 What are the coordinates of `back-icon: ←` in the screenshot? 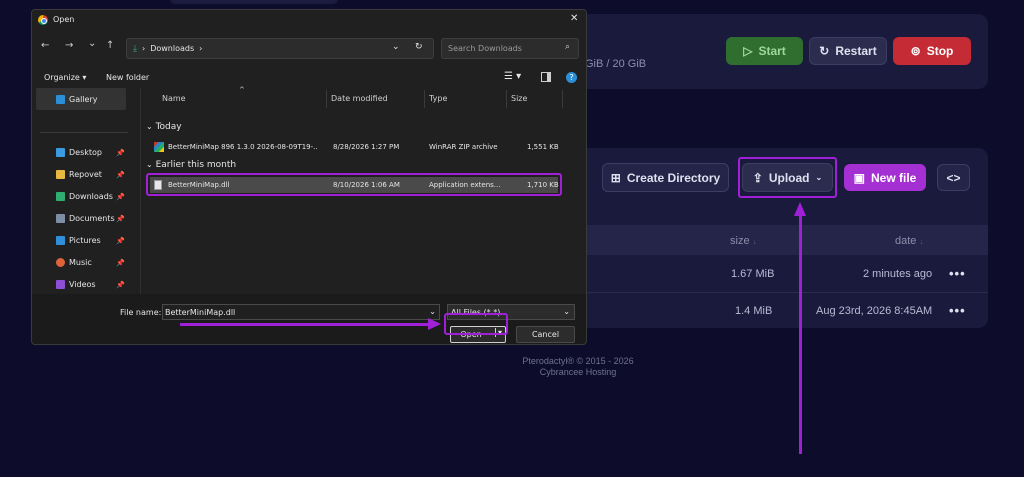 It's located at (45, 45).